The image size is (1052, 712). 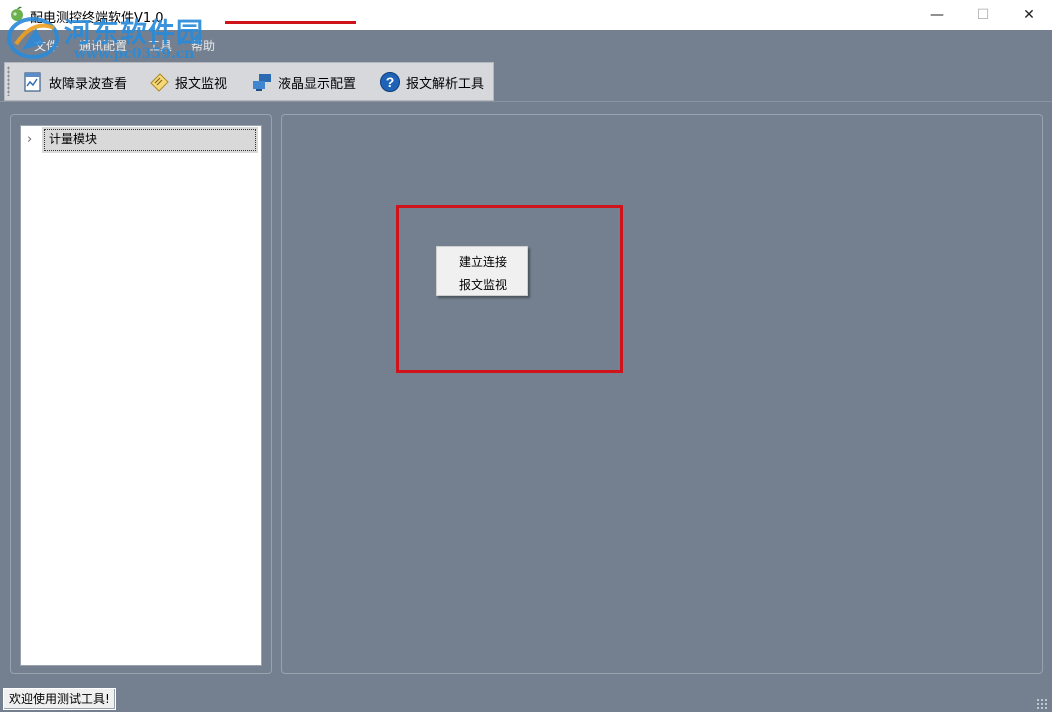 I want to click on lcd-display-config-label: 液晶显示配置, so click(x=317, y=84).